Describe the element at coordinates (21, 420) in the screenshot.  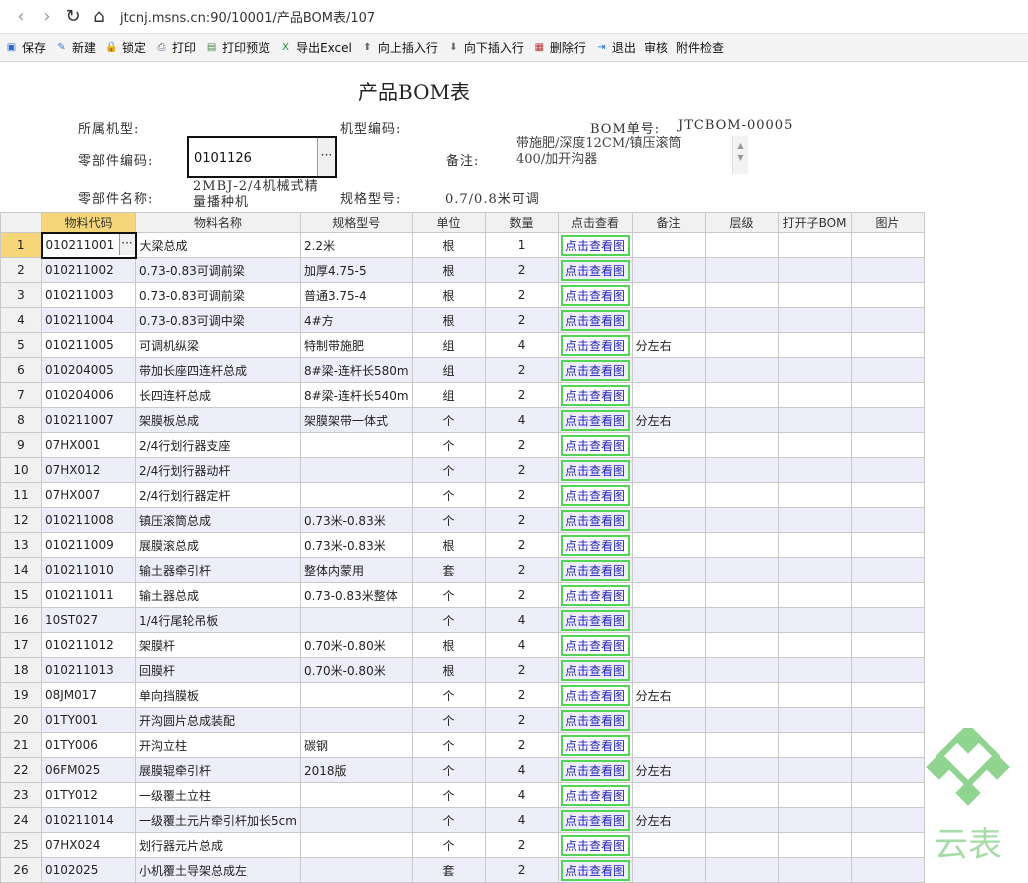
I see `row-number: 8` at that location.